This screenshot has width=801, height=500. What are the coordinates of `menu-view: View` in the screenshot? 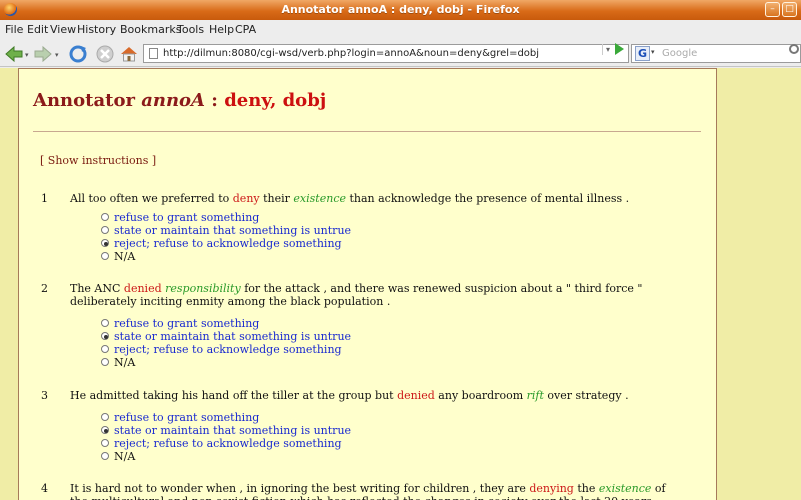 It's located at (63, 29).